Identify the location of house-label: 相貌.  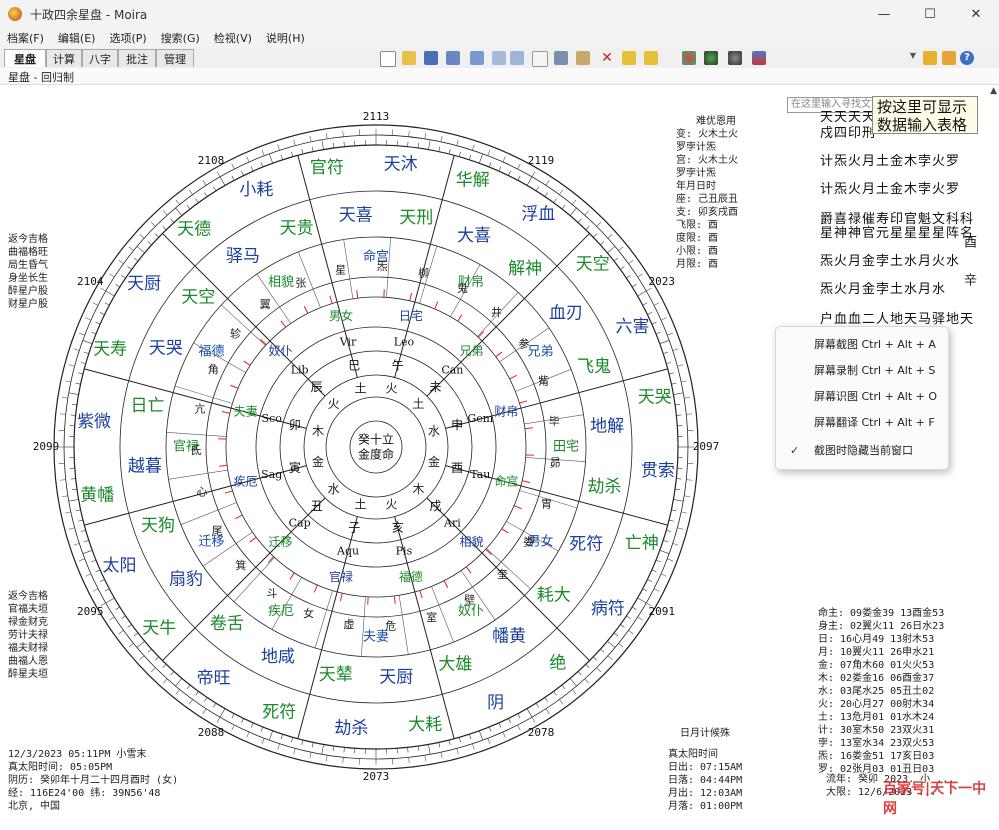
(281, 282).